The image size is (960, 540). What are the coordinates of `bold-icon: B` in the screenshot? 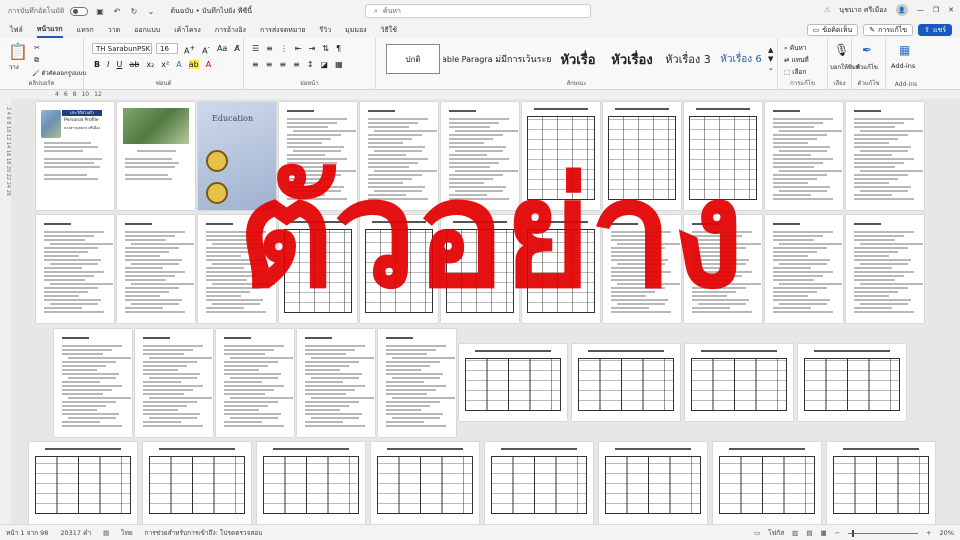 It's located at (97, 64).